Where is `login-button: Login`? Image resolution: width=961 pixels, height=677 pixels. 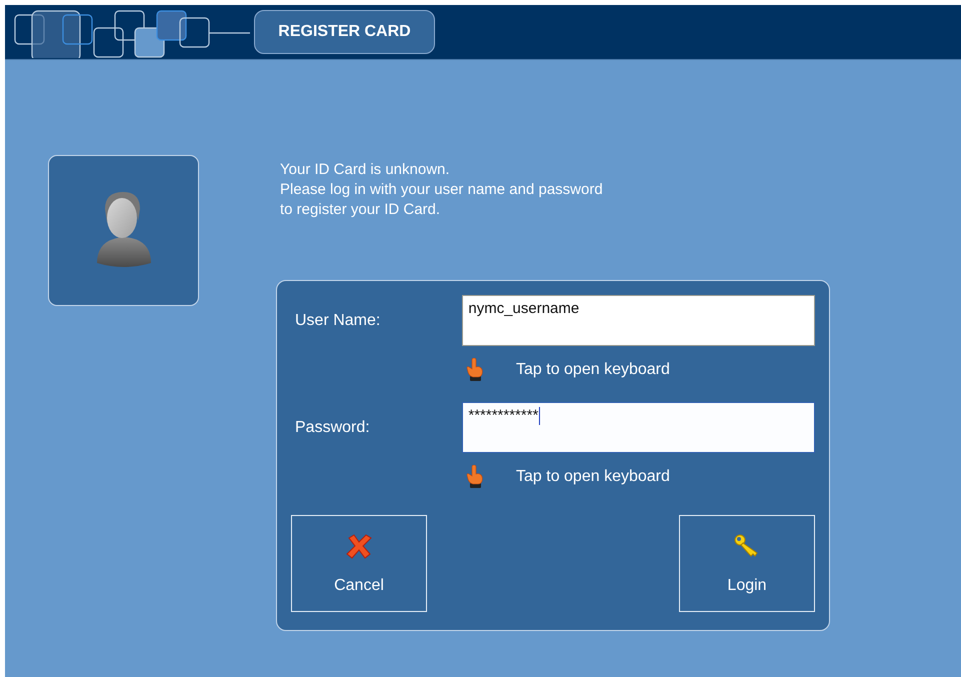 login-button: Login is located at coordinates (747, 563).